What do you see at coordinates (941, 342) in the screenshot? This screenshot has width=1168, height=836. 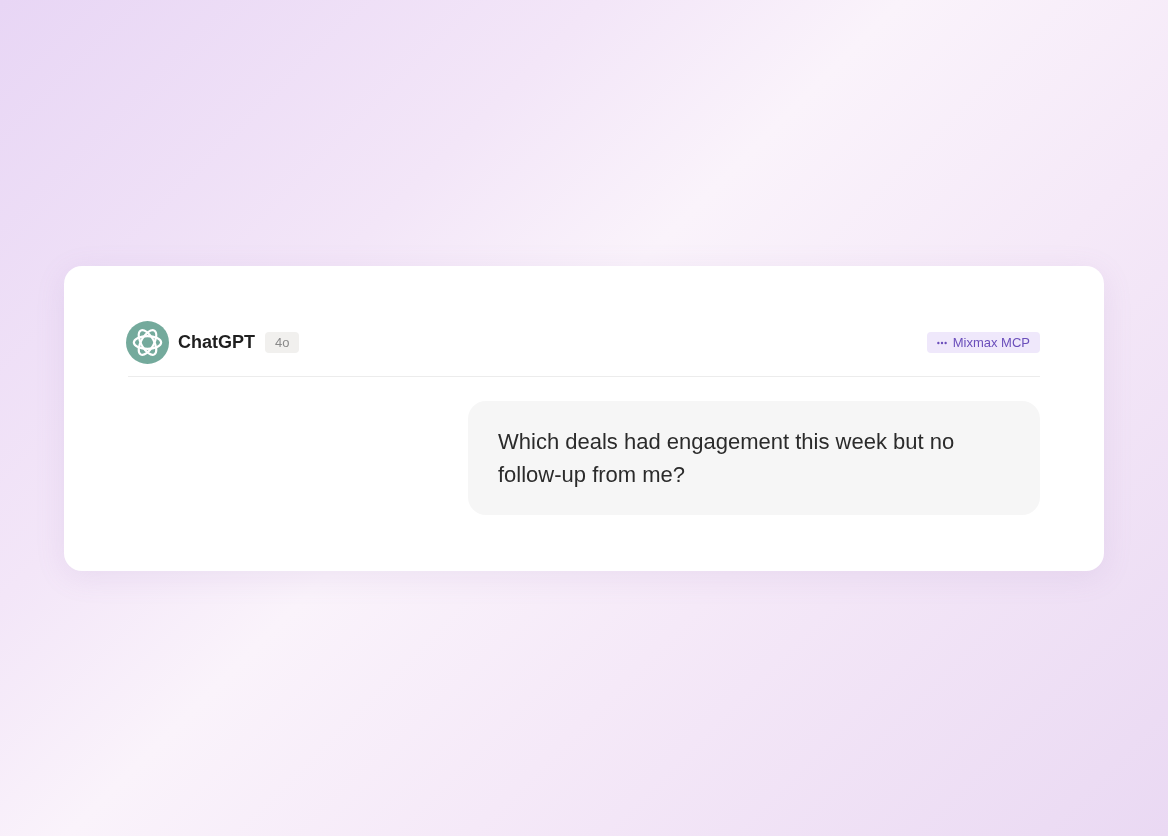 I see `dots-icon` at bounding box center [941, 342].